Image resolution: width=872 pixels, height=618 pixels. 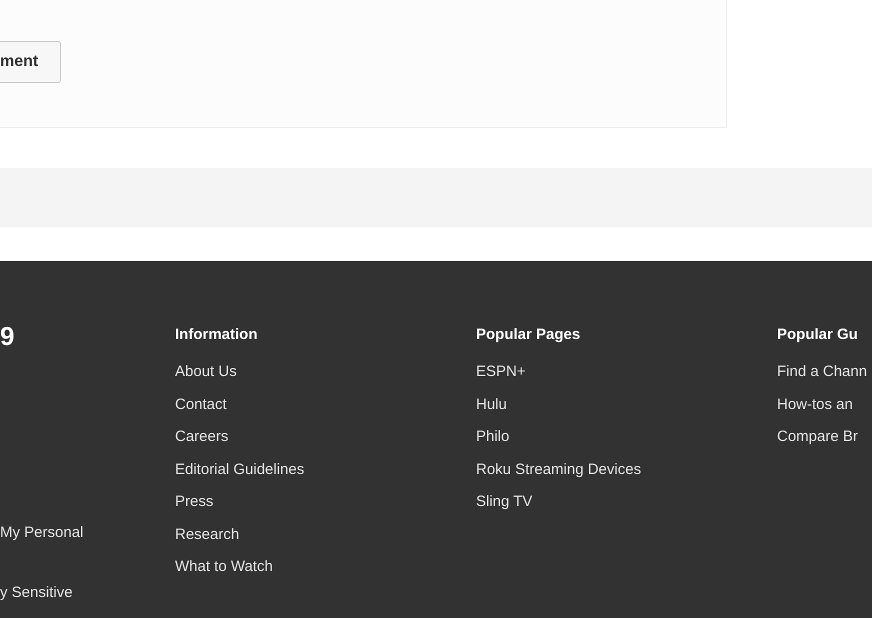 I want to click on footer-link: Editorial Guidelines, so click(x=239, y=470).